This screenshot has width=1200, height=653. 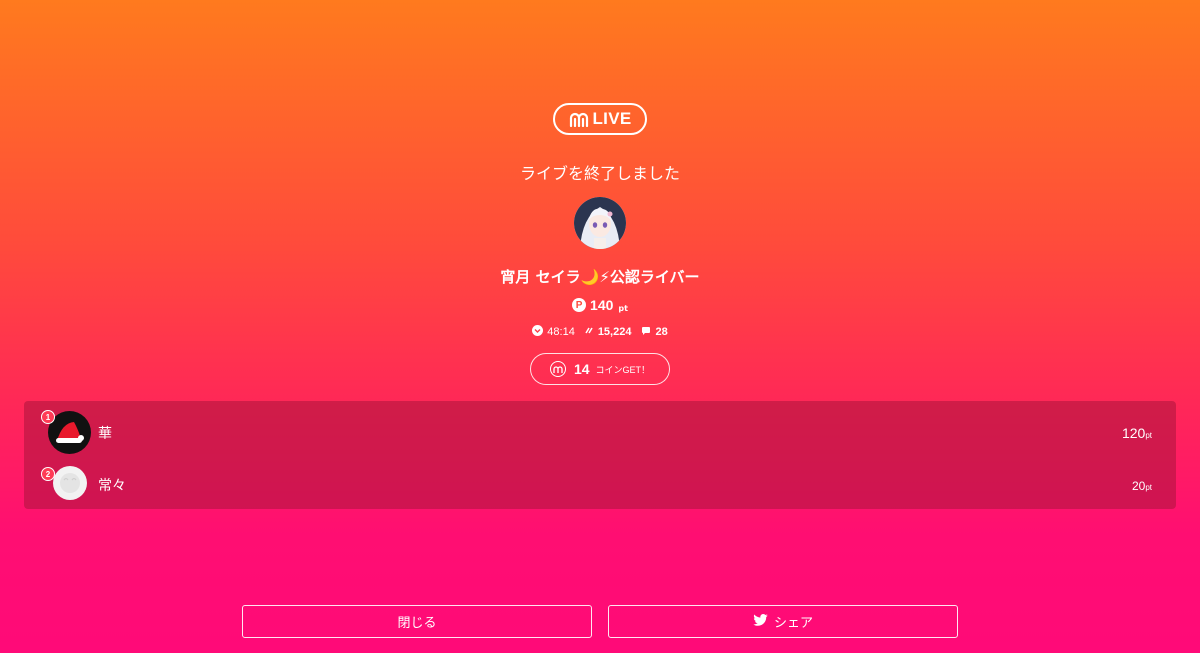 I want to click on ranking-points-value: 20, so click(x=1138, y=486).